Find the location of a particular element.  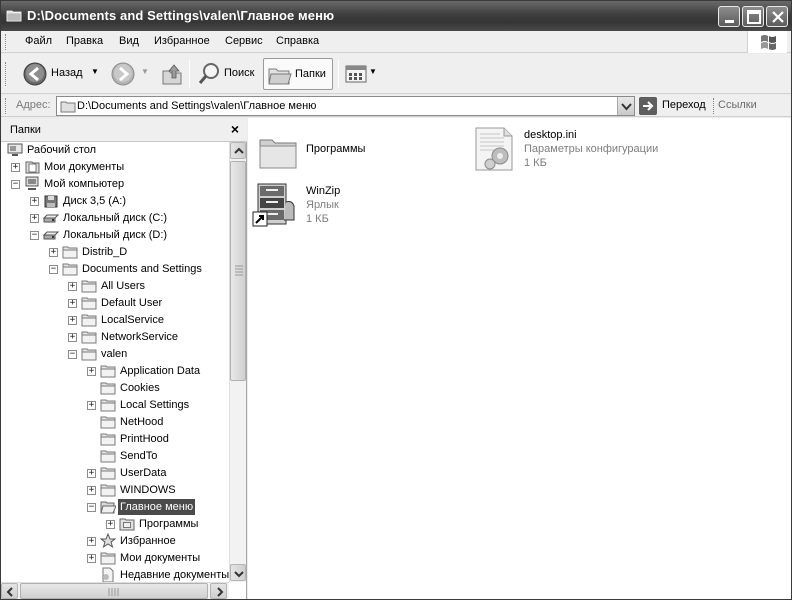

tree-item: Недавние документы is located at coordinates (115, 574).